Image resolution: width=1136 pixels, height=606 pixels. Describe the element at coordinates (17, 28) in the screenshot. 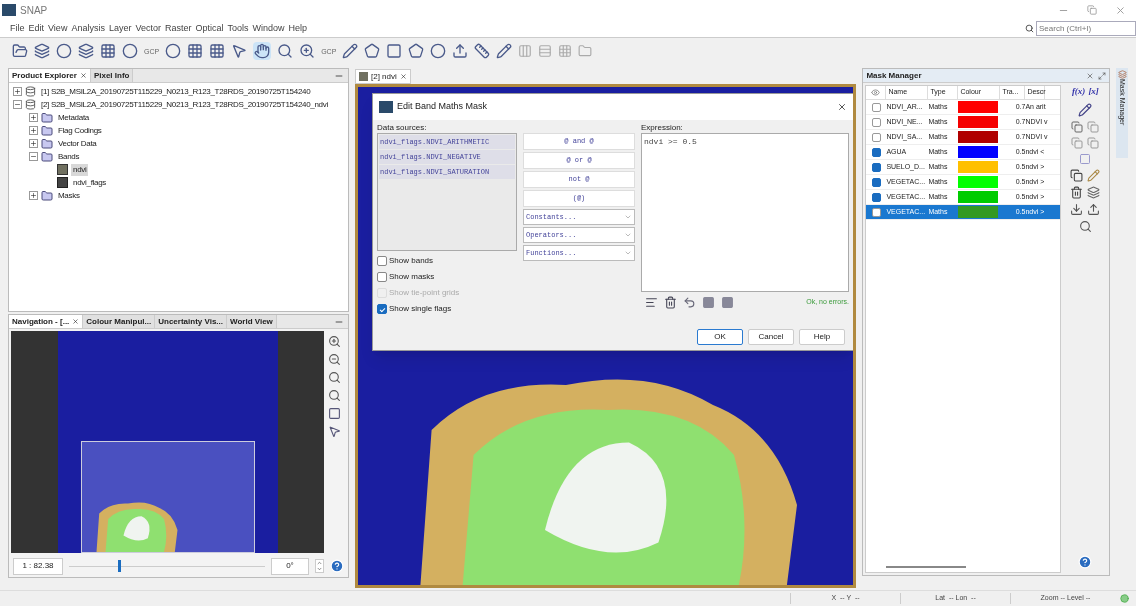

I see `menu-item: File` at that location.